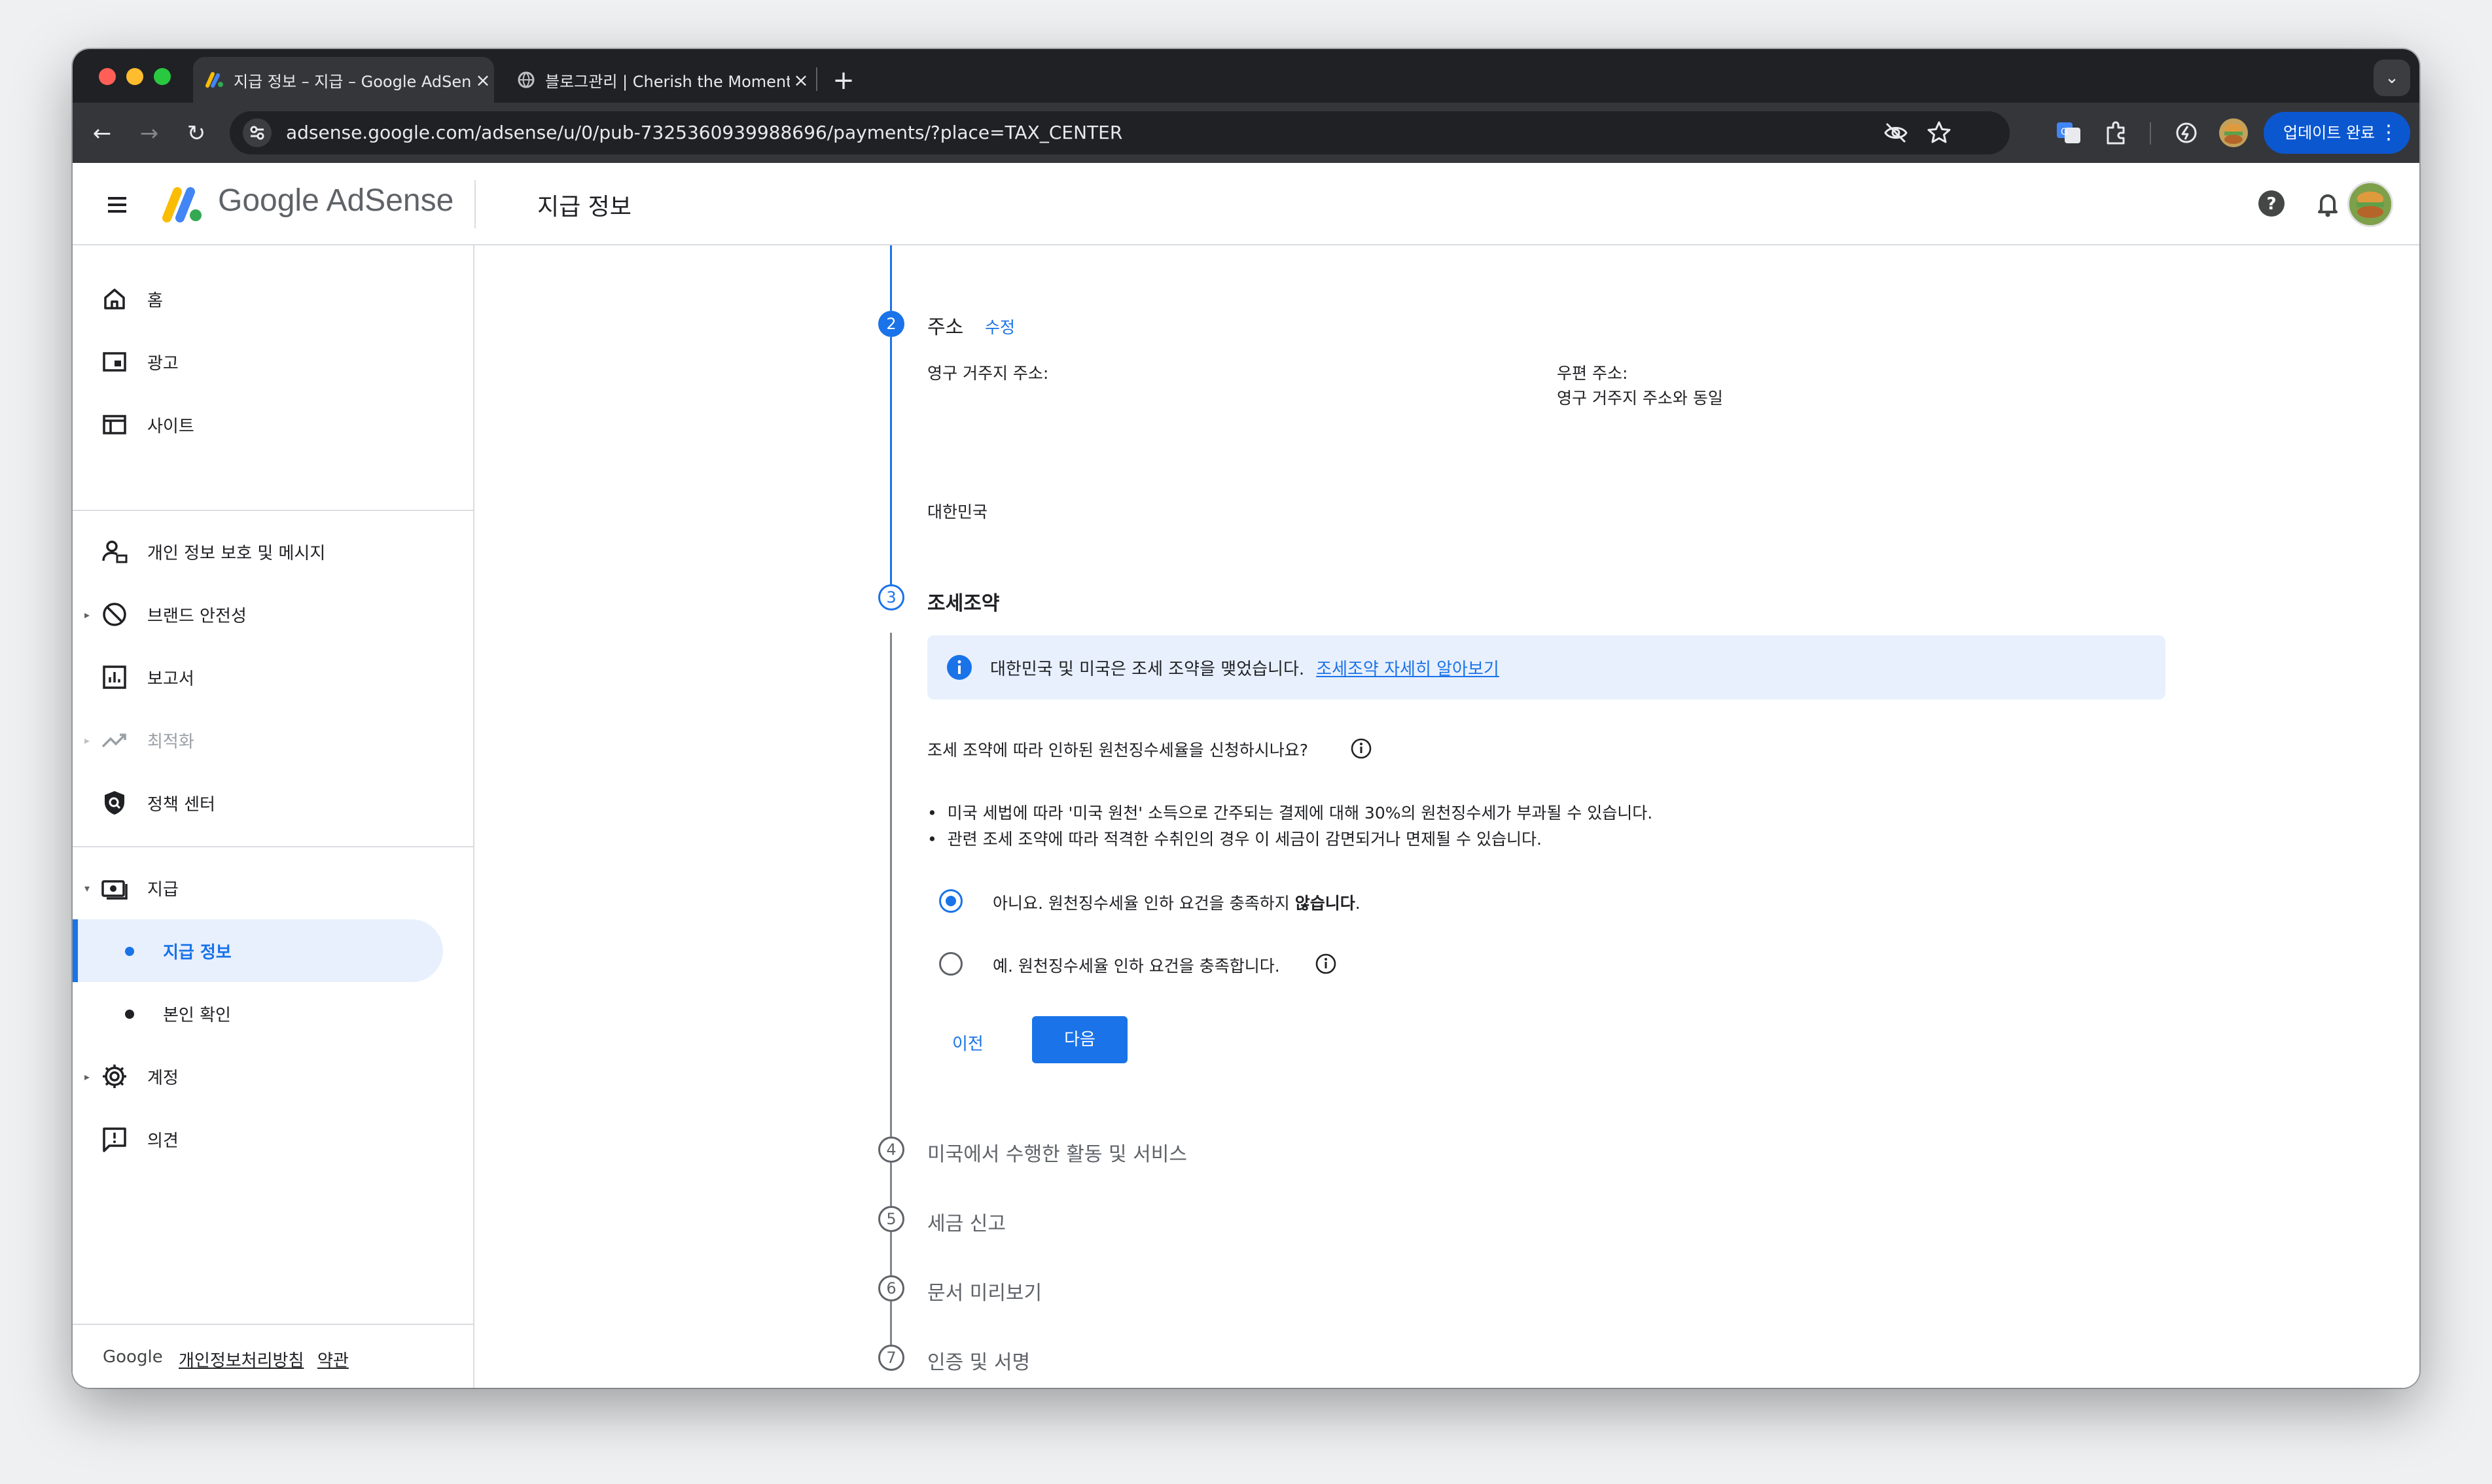  I want to click on profile-avatar, so click(2233, 132).